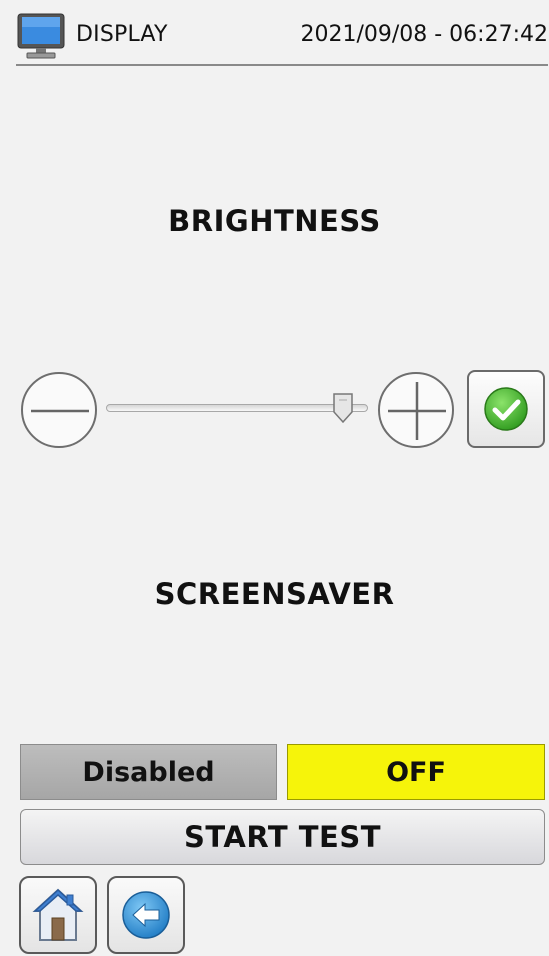 The height and width of the screenshot is (956, 549). I want to click on screensaver-state-button: Disabled, so click(148, 772).